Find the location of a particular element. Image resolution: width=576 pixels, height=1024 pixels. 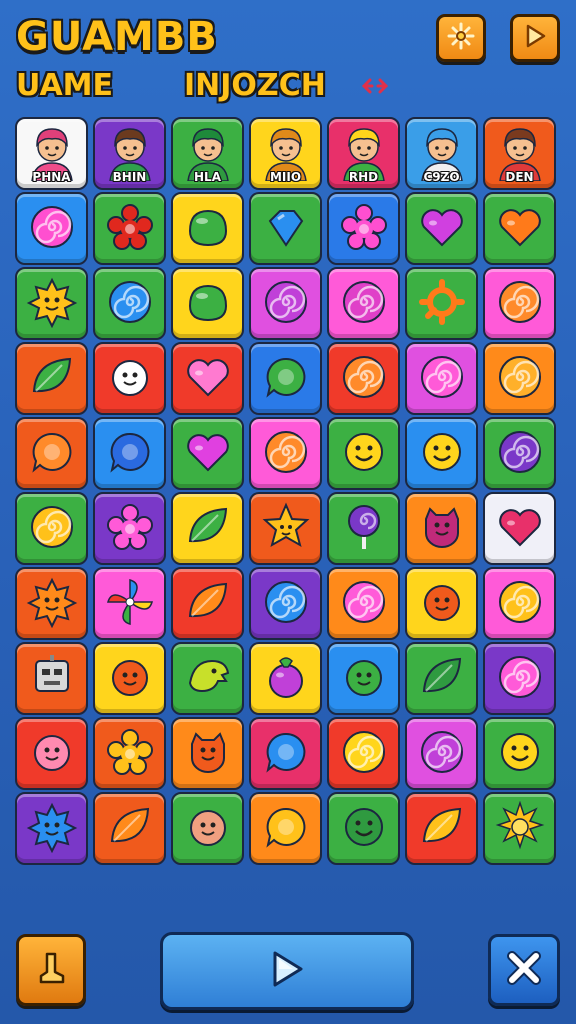

character-tile: BHIN is located at coordinates (129, 153).